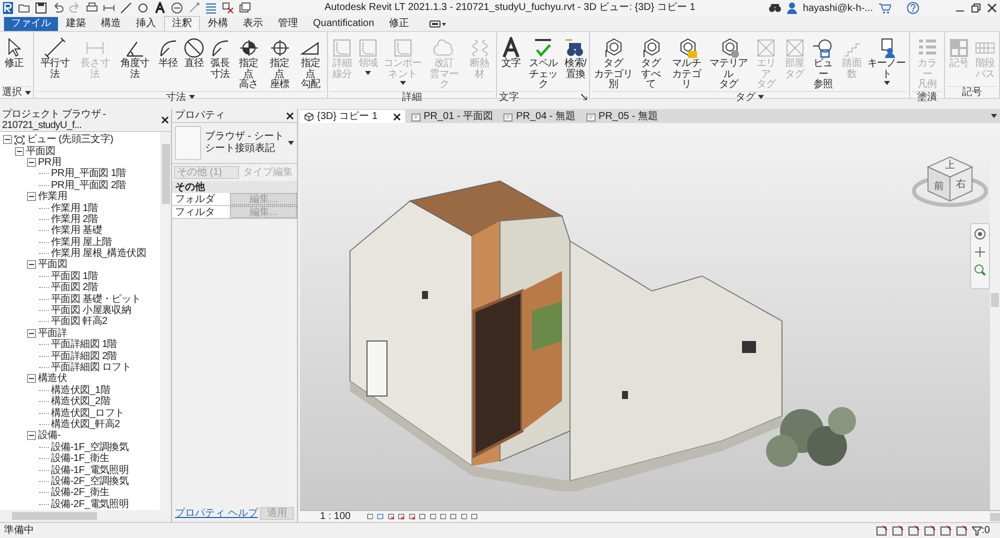 Image resolution: width=1000 pixels, height=538 pixels. What do you see at coordinates (90, 481) in the screenshot?
I see `tree-item: 設備-2F_空調換気` at bounding box center [90, 481].